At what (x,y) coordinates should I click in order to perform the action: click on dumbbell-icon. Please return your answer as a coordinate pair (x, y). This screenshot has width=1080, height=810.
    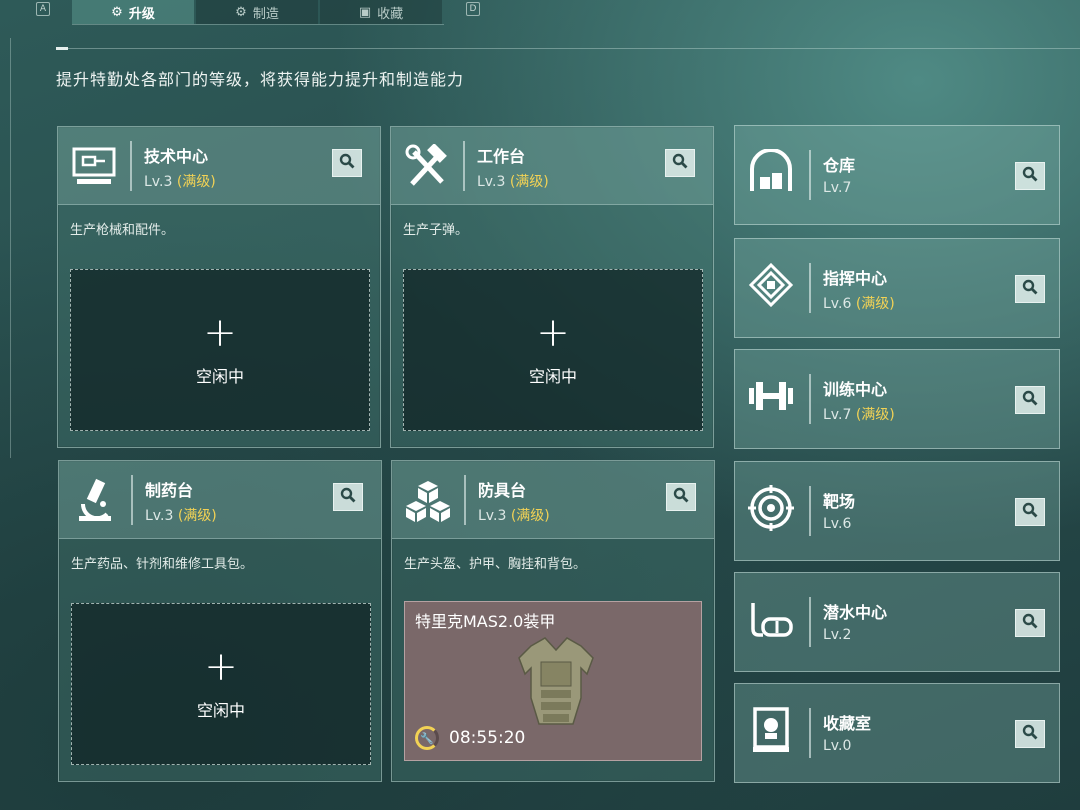
    Looking at the image, I should click on (771, 396).